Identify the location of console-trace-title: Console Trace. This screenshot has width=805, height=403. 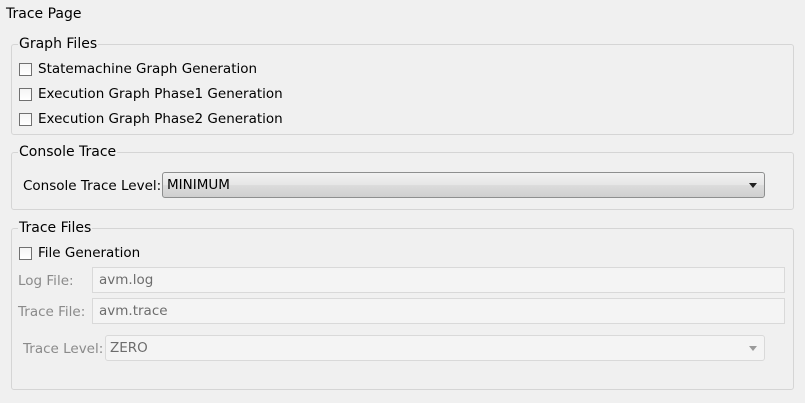
(68, 152).